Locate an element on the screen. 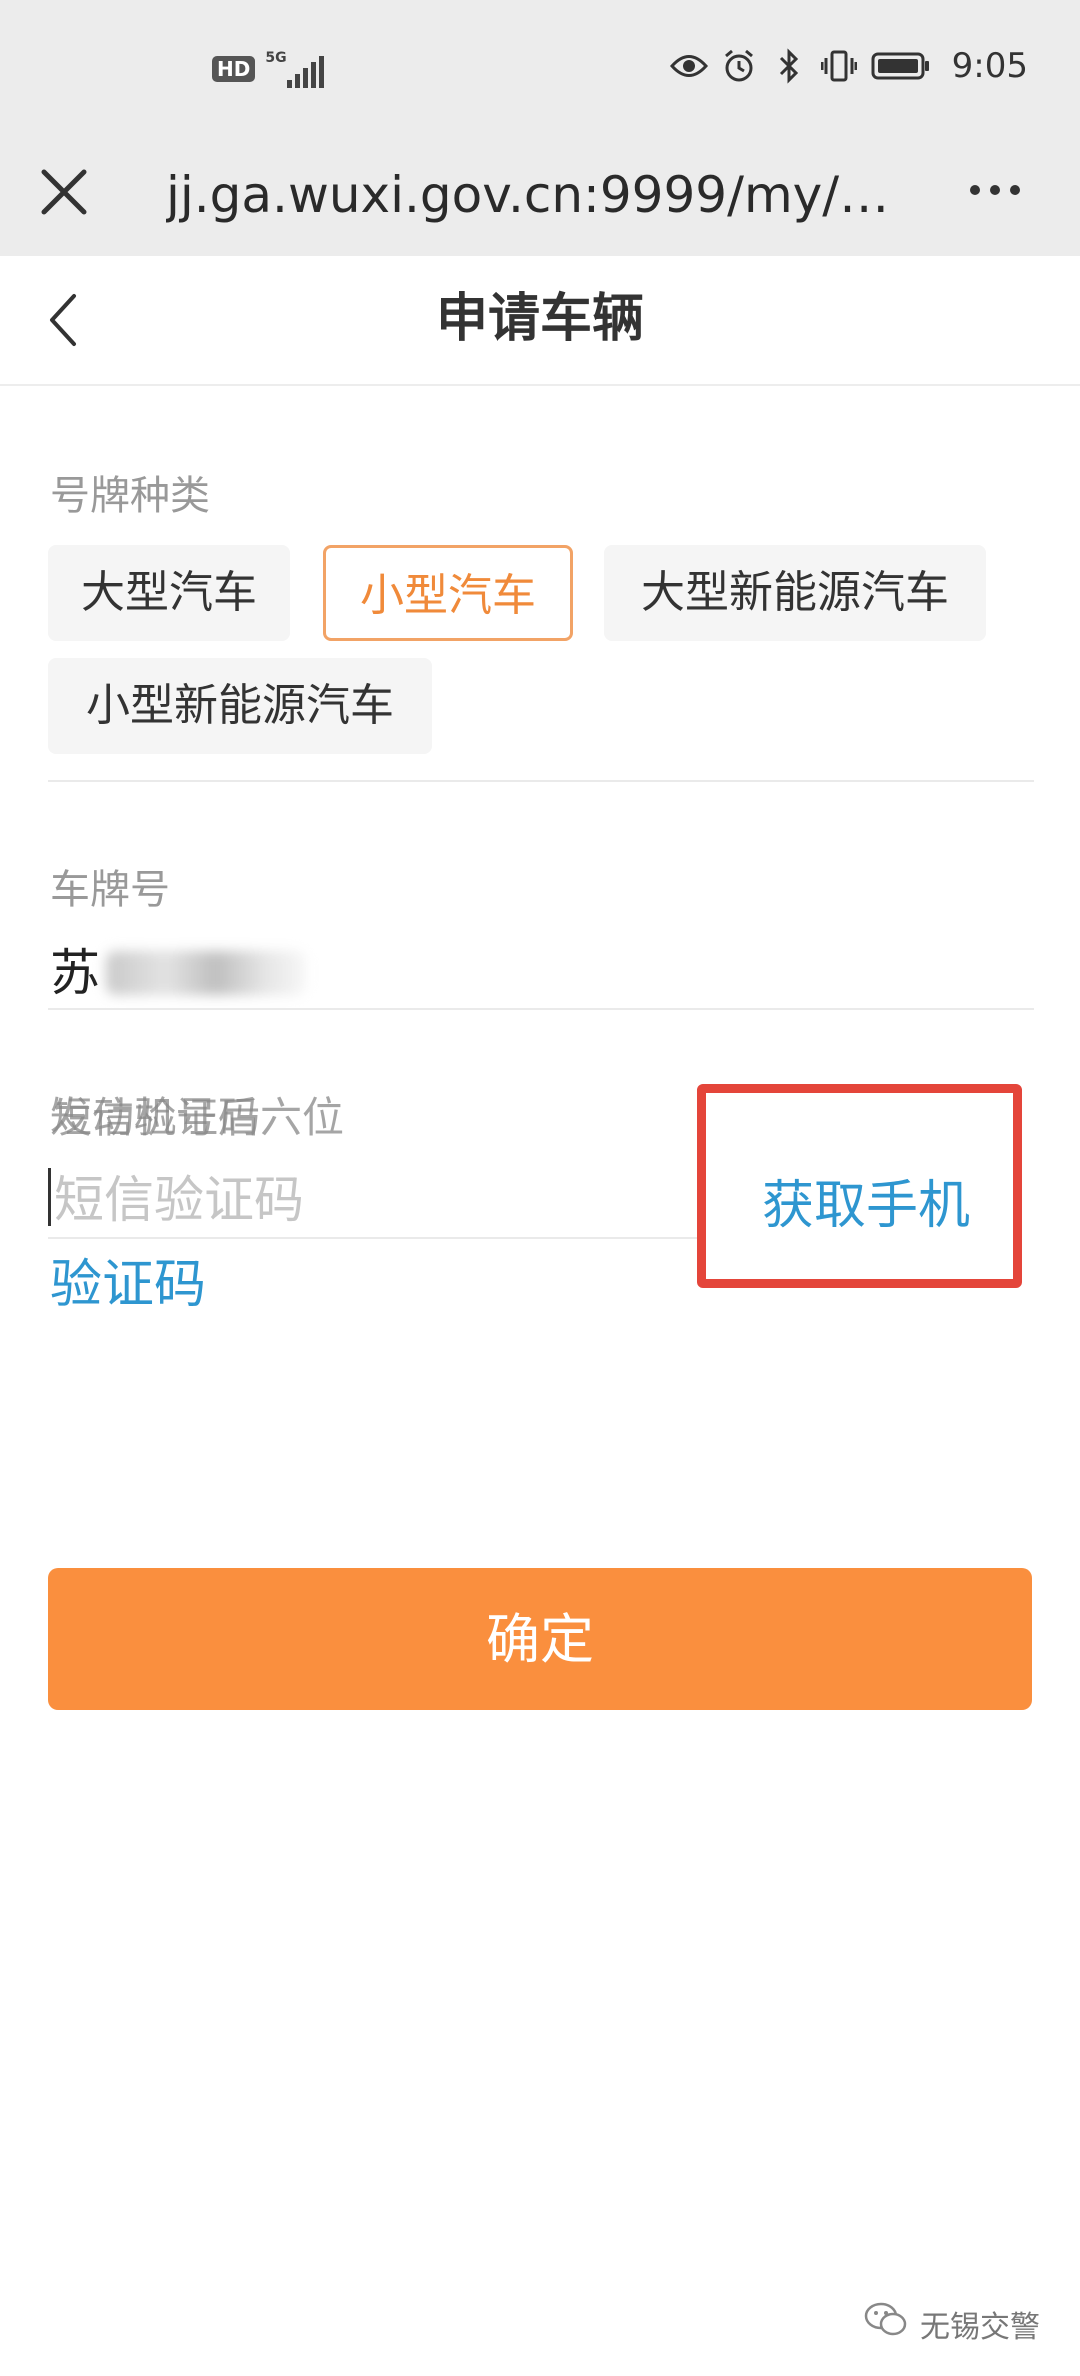 Image resolution: width=1080 pixels, height=2376 pixels. close-icon is located at coordinates (64, 192).